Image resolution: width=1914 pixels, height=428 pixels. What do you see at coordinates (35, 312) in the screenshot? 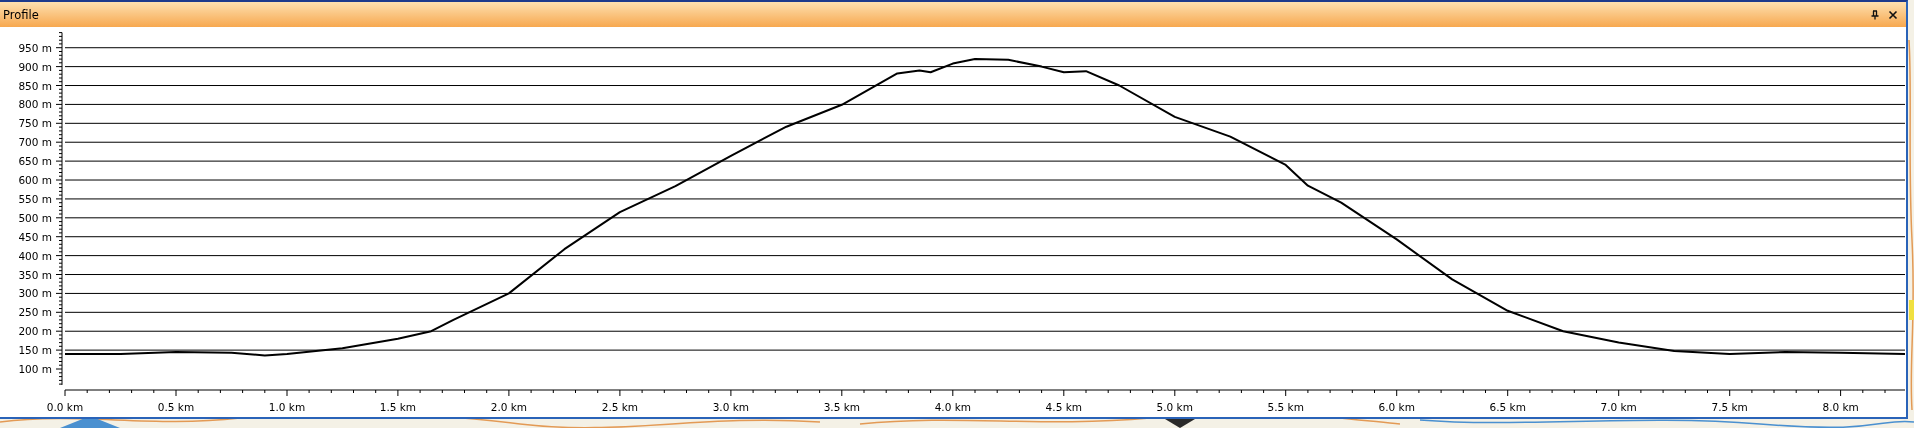
I see `axis-label: 250 m` at bounding box center [35, 312].